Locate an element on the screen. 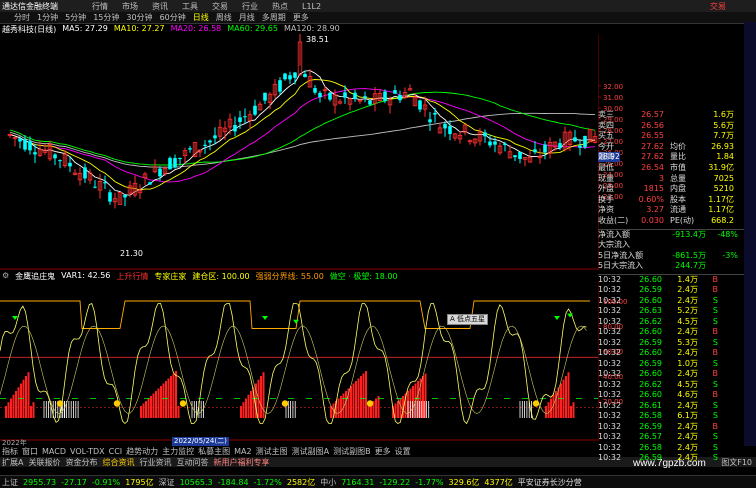  func-capital: 资金分布 is located at coordinates (81, 462).